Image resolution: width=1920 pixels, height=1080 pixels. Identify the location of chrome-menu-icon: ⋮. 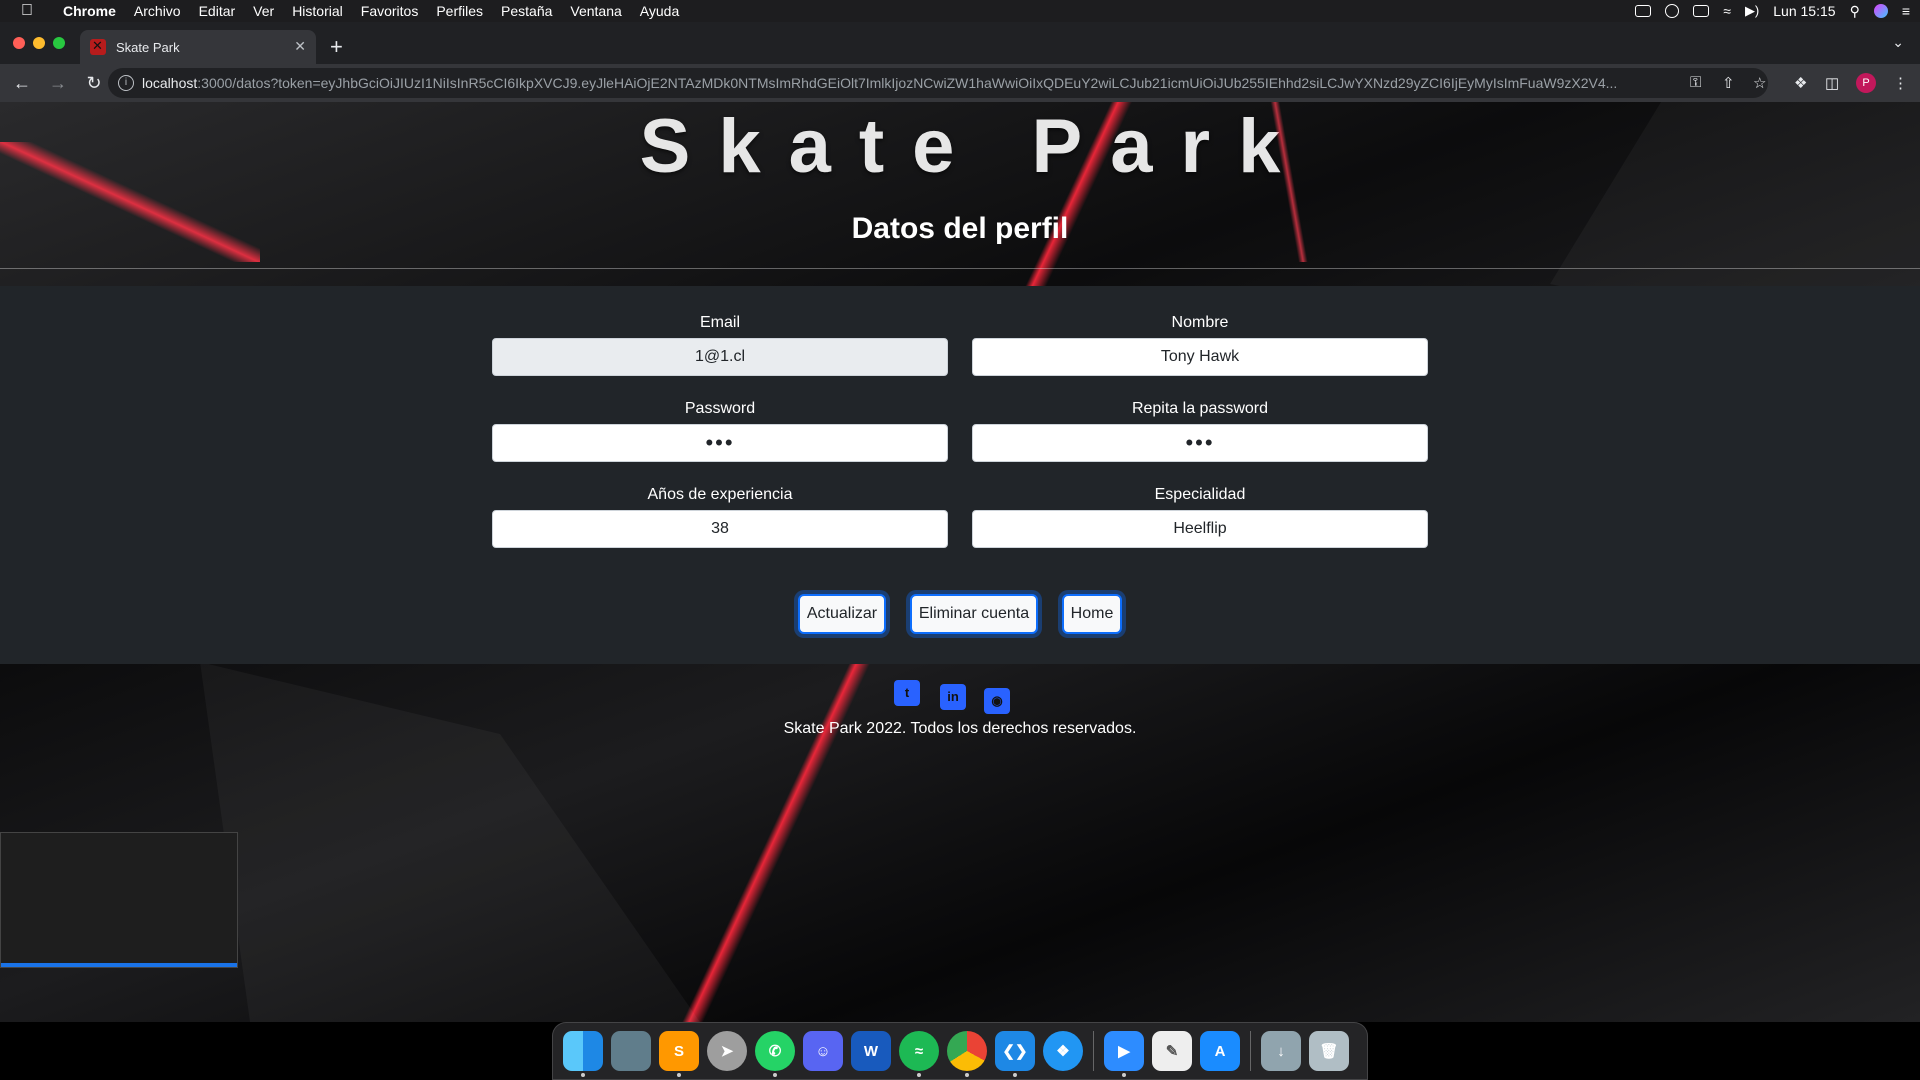
(1900, 83).